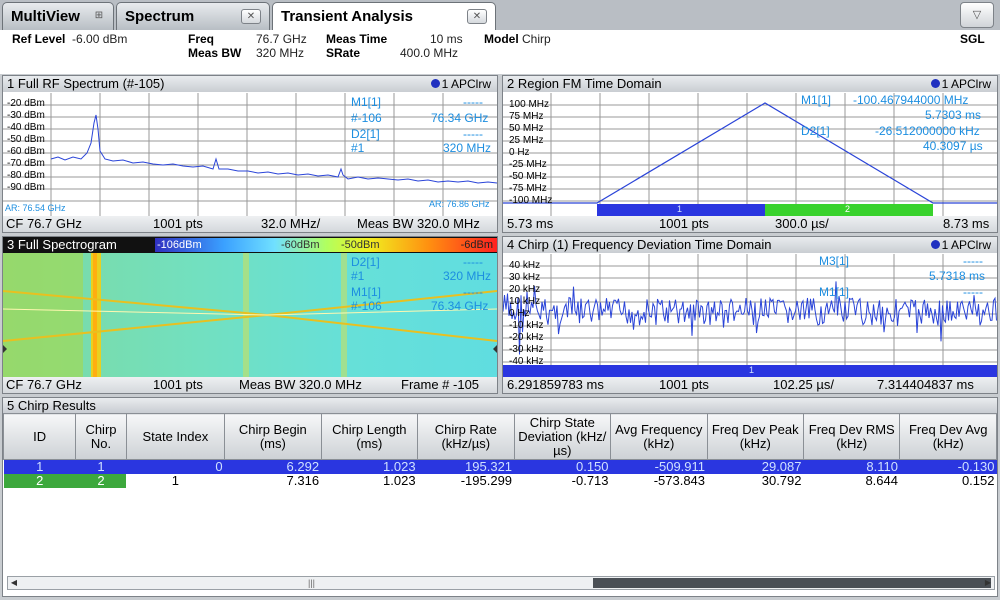  What do you see at coordinates (101, 436) in the screenshot?
I see `col-header: Chirp No.` at bounding box center [101, 436].